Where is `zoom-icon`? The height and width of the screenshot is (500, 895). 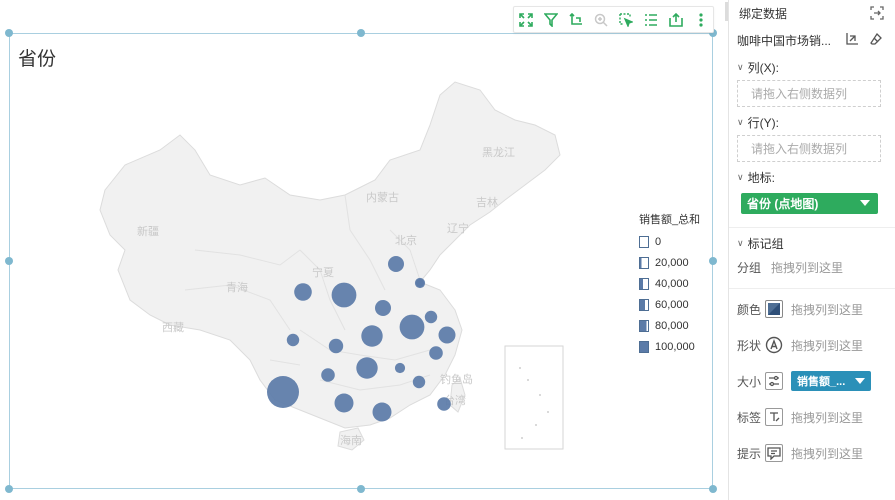
zoom-icon is located at coordinates (601, 20).